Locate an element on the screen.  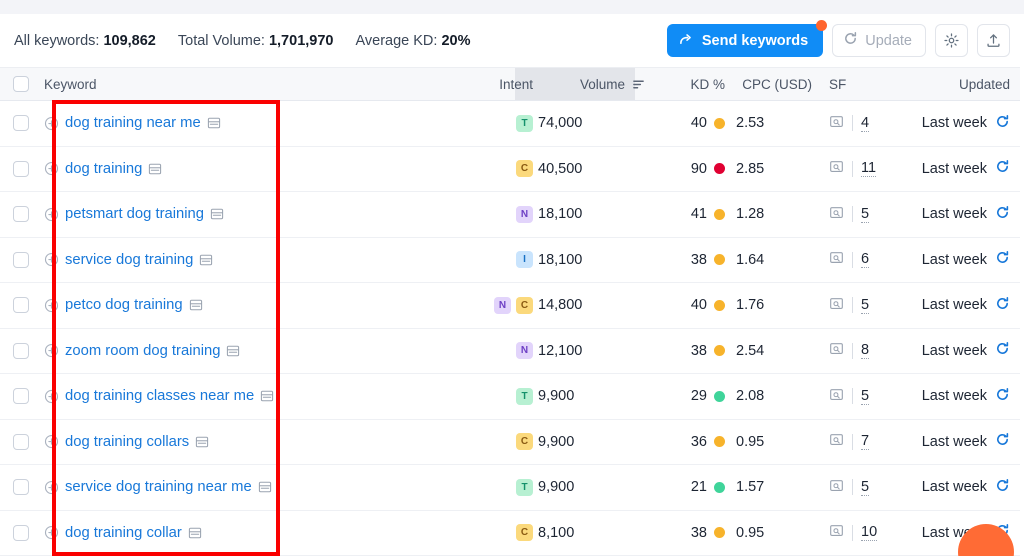
sf-count: 10 is located at coordinates (869, 533).